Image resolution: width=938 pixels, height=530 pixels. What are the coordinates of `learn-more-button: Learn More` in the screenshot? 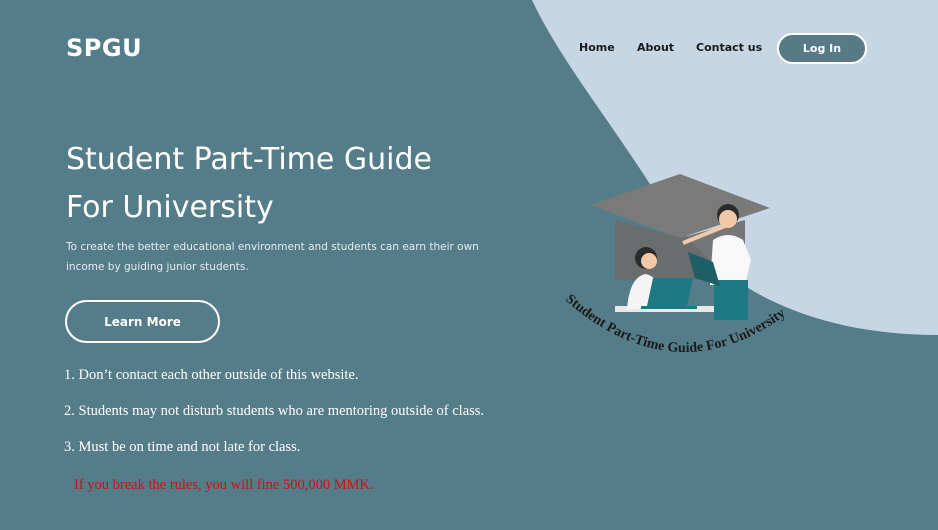 It's located at (142, 321).